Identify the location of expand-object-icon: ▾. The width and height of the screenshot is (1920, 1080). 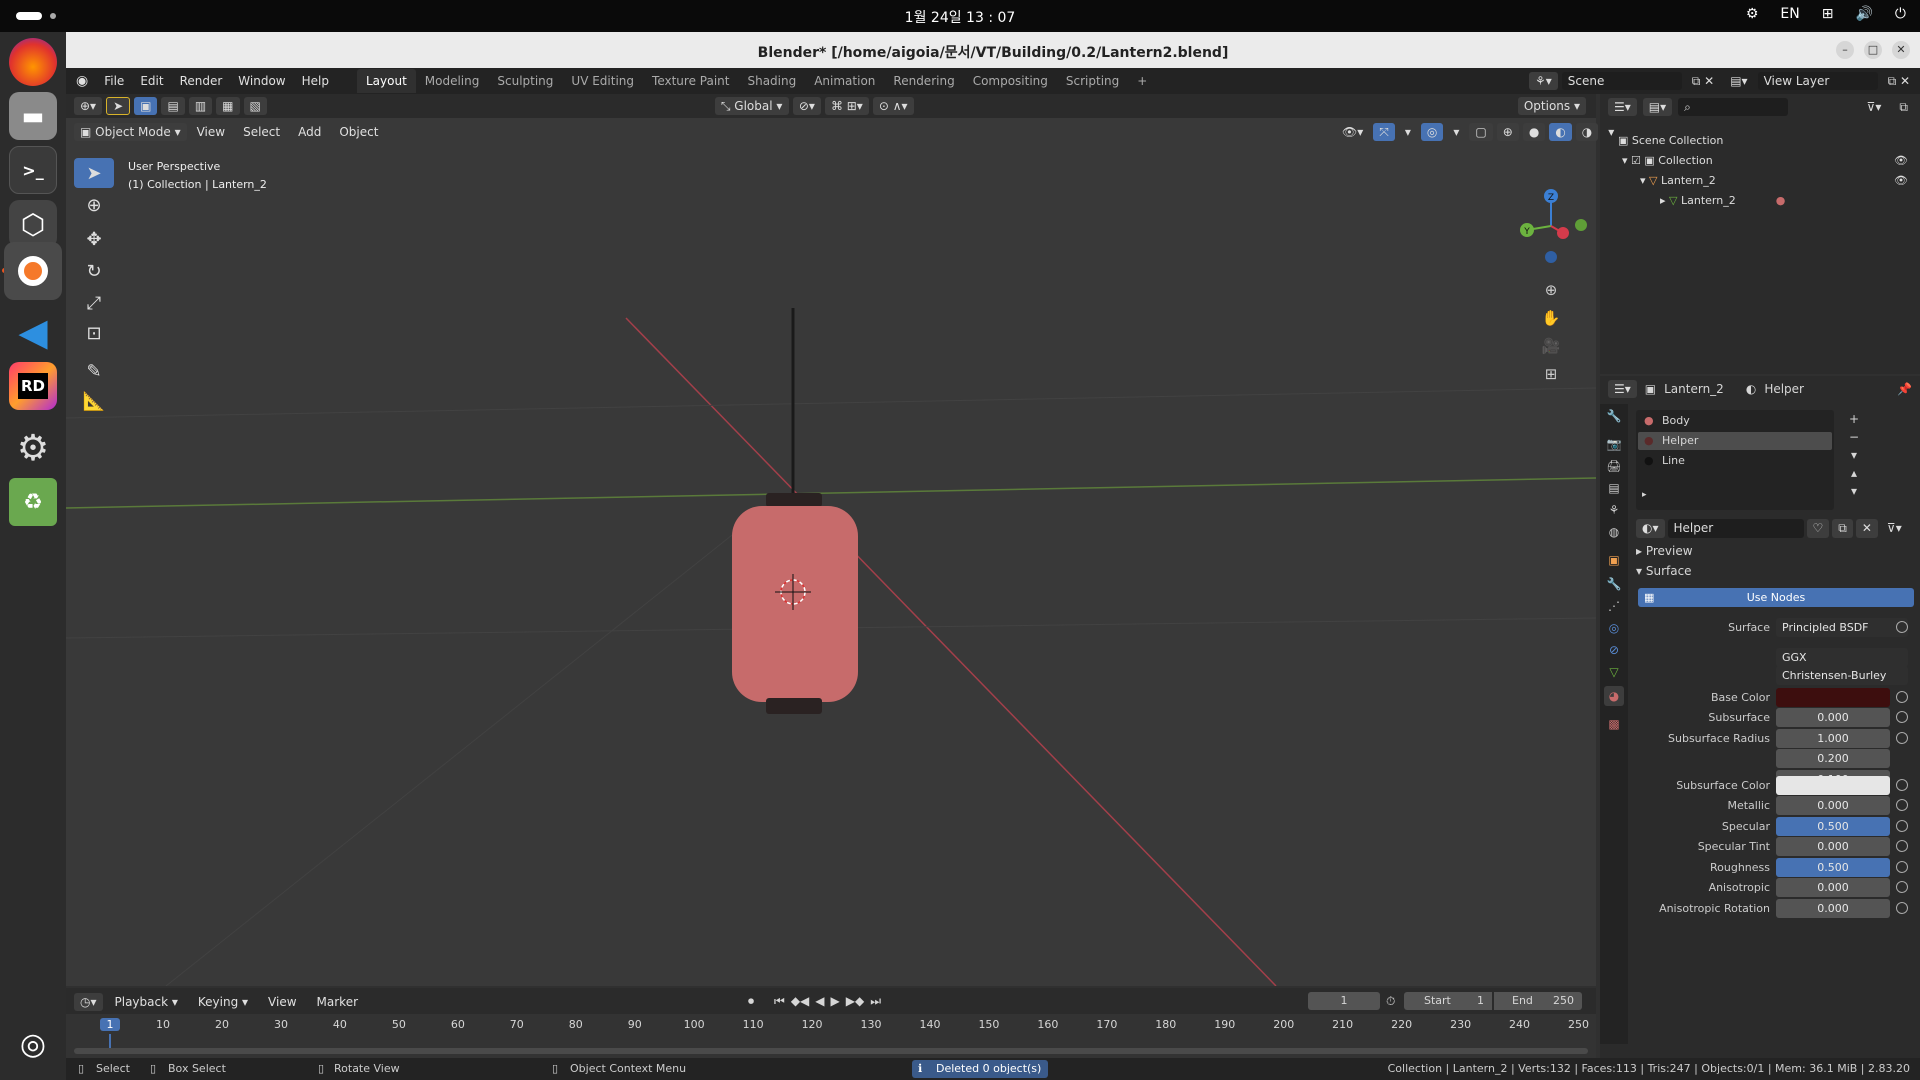
(1644, 180).